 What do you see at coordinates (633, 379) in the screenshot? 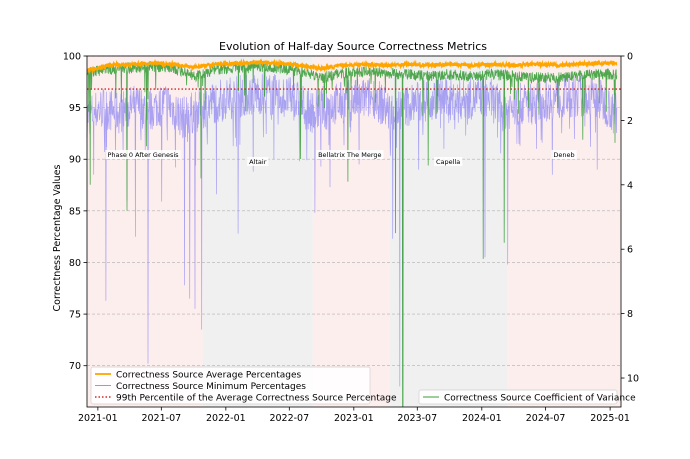
I see `y2-tick-label-10: 10` at bounding box center [633, 379].